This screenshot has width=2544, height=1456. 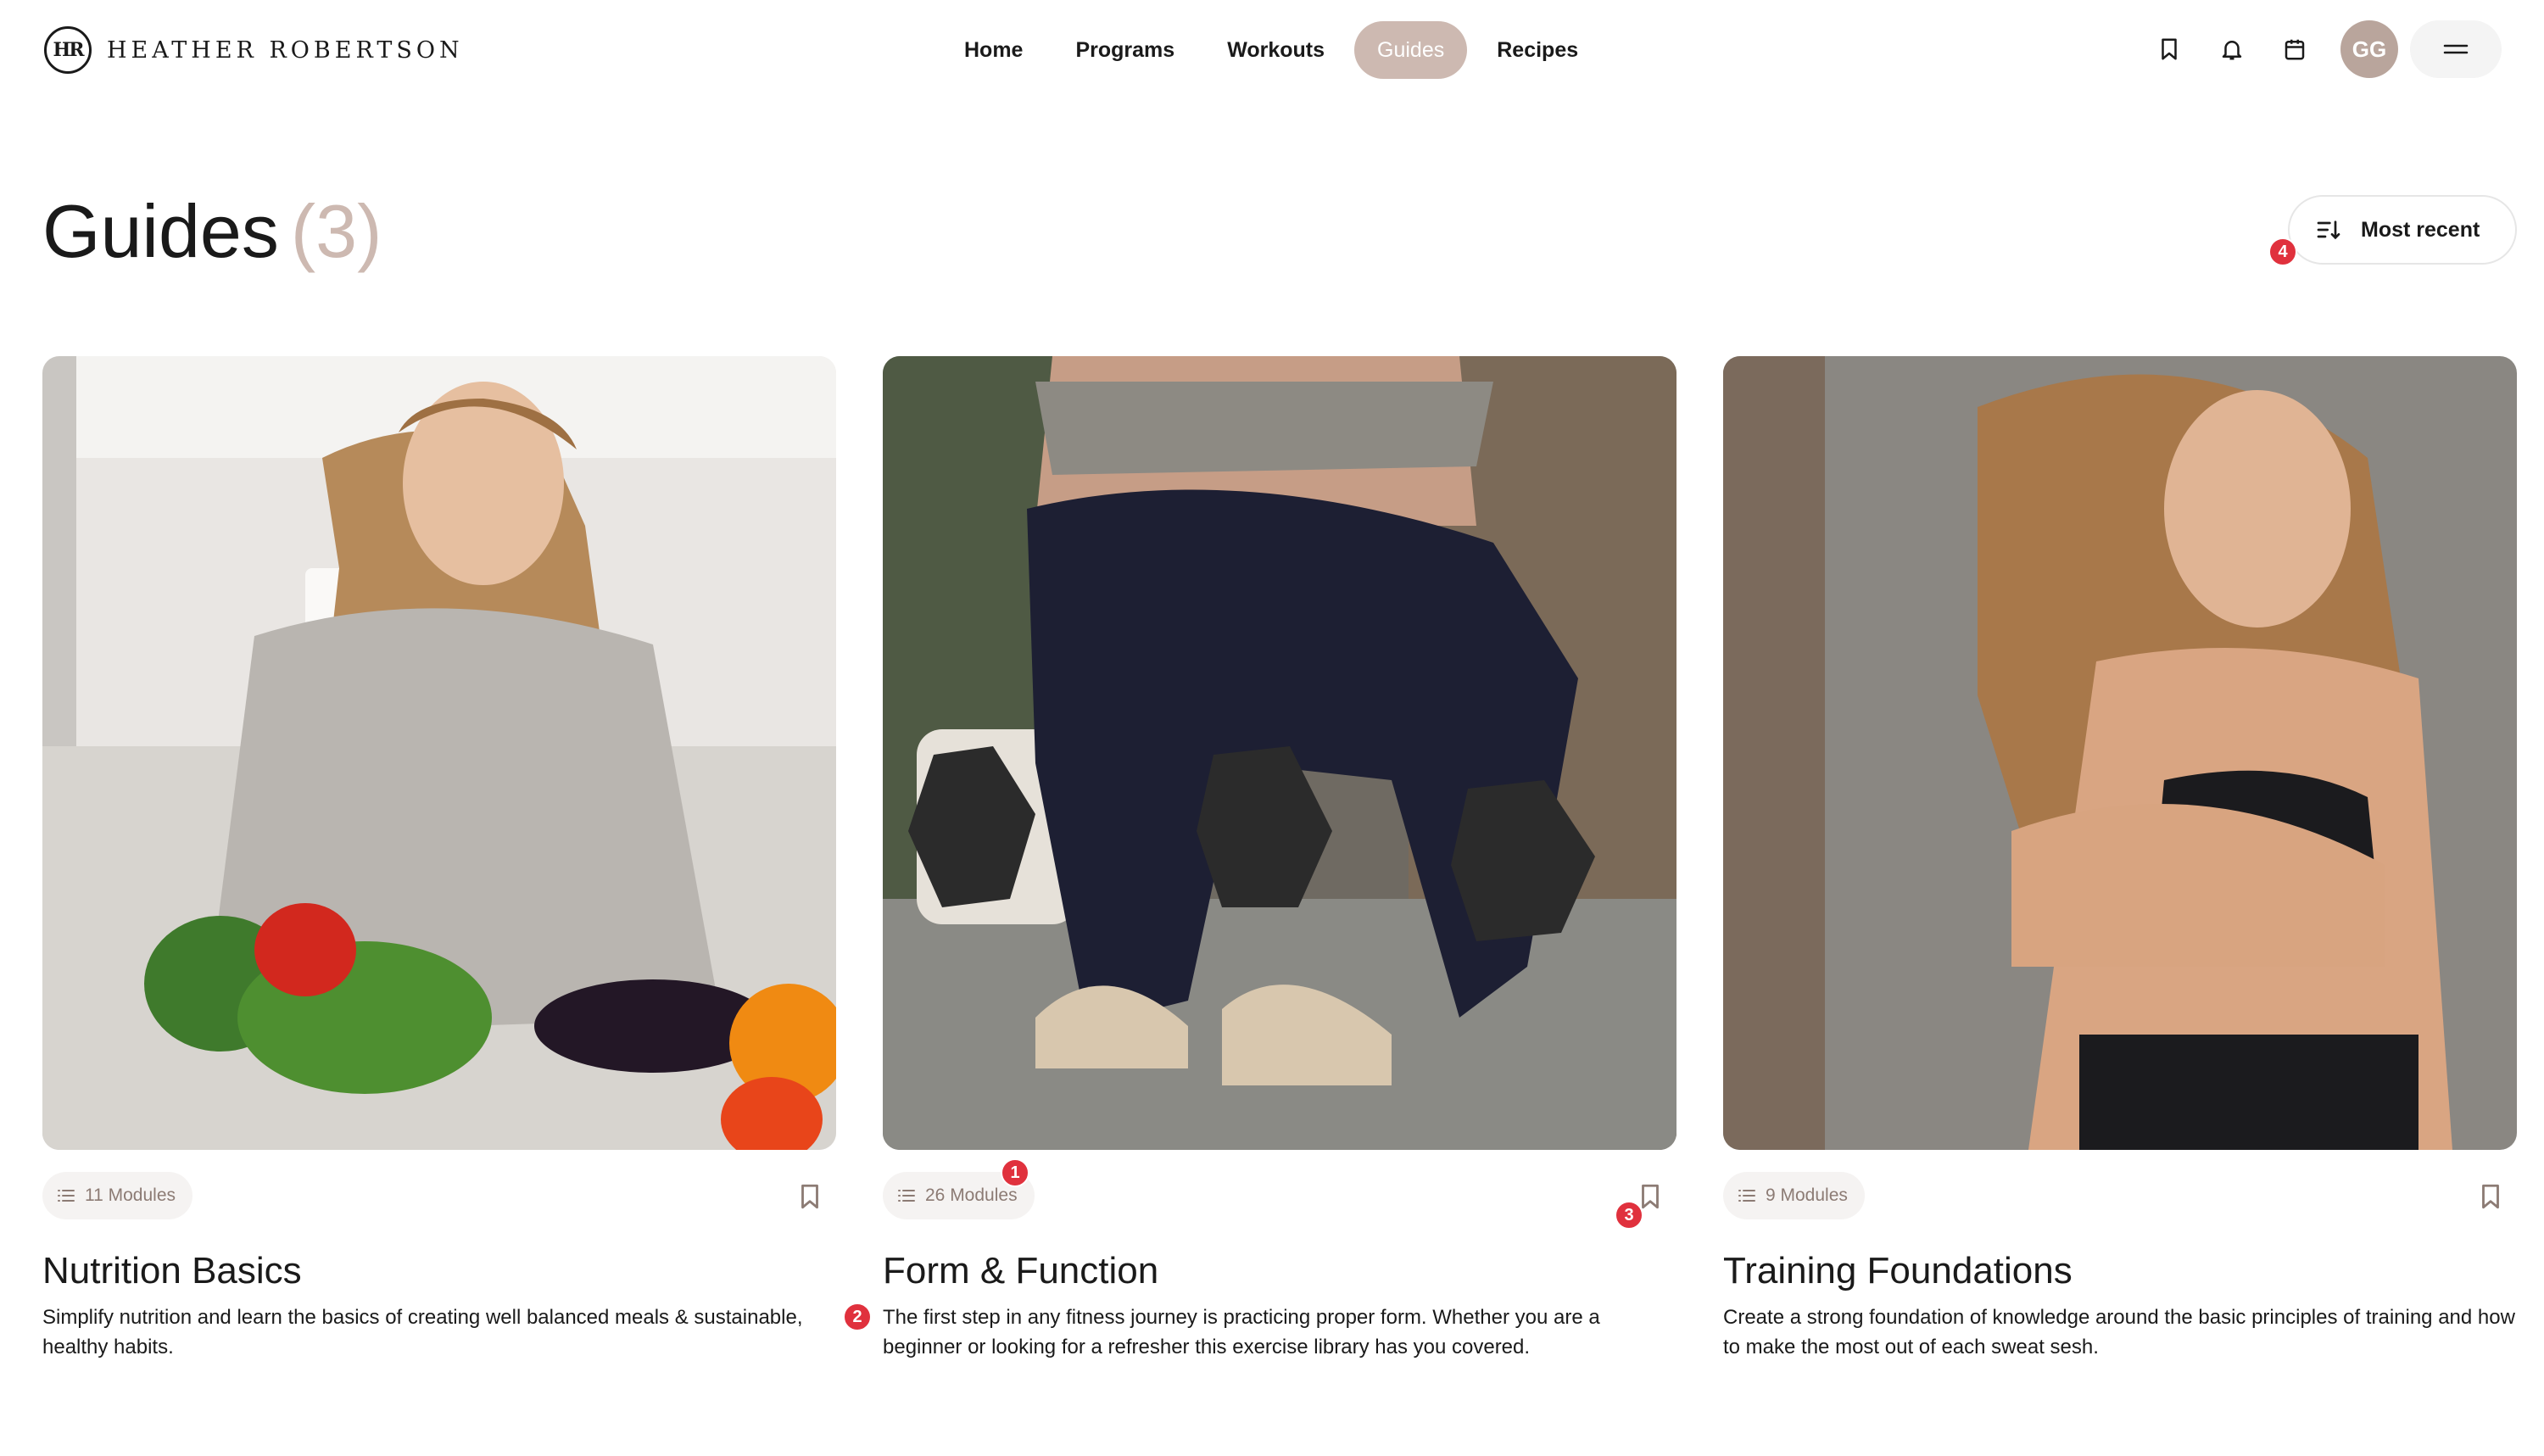 I want to click on logo: HR HEATHER ROBERTSON, so click(x=254, y=50).